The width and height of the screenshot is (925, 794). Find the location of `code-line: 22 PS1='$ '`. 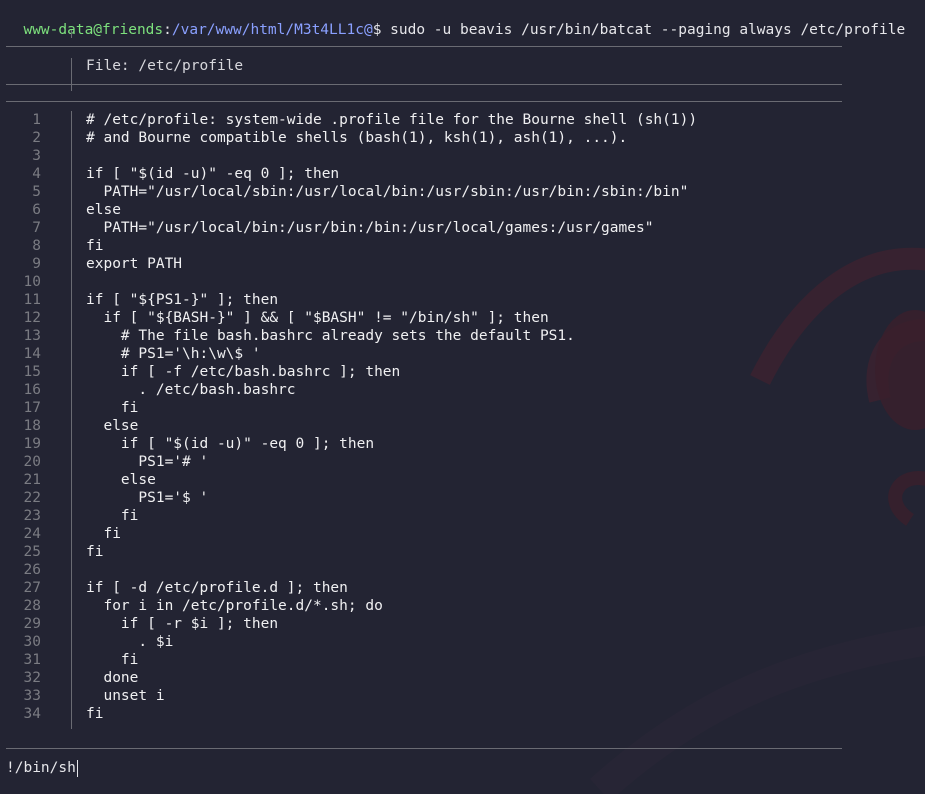

code-line: 22 PS1='$ ' is located at coordinates (462, 498).